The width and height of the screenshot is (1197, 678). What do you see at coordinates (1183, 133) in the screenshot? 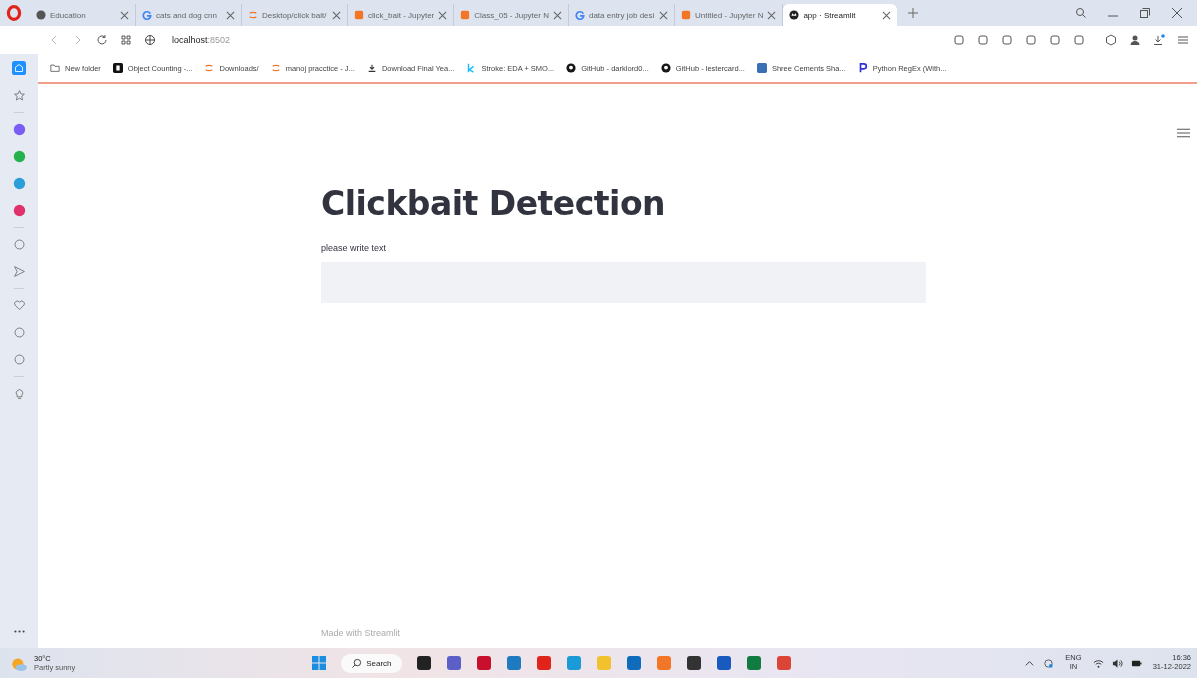
I see `menu-icon` at bounding box center [1183, 133].